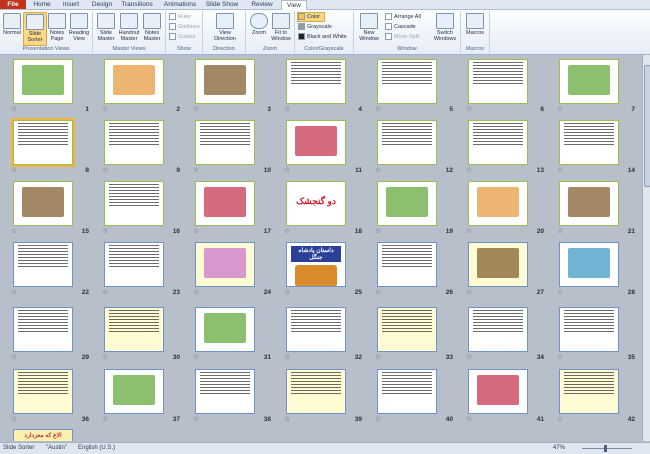  I want to click on tab-view: View, so click(294, 5).